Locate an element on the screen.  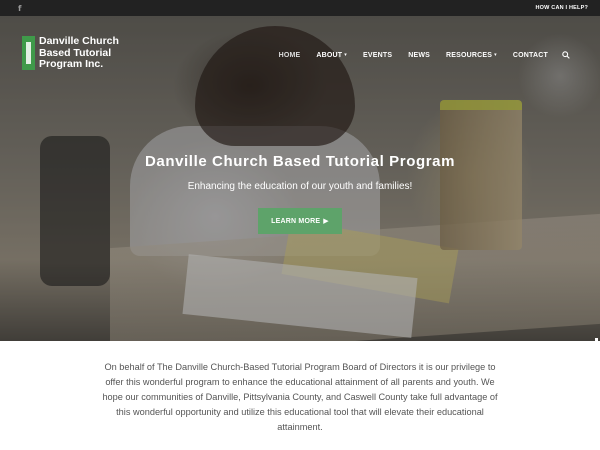
nav-label: HOME is located at coordinates (289, 55).